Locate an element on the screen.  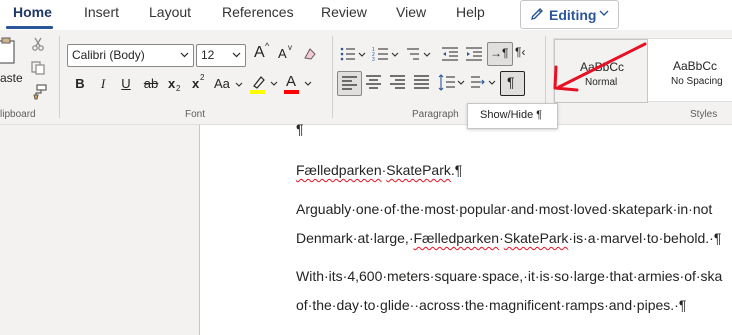
paragraph-group-label: Paragraph is located at coordinates (435, 114).